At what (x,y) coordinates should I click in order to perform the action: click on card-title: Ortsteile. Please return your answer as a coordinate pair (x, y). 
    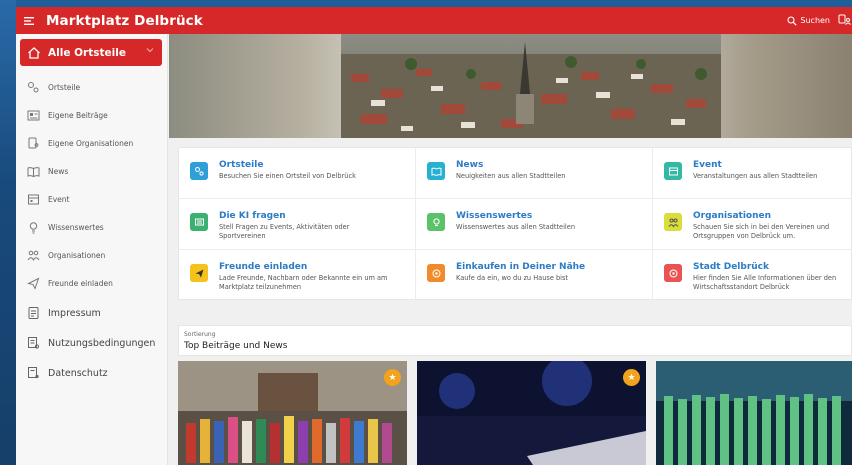
    Looking at the image, I should click on (241, 165).